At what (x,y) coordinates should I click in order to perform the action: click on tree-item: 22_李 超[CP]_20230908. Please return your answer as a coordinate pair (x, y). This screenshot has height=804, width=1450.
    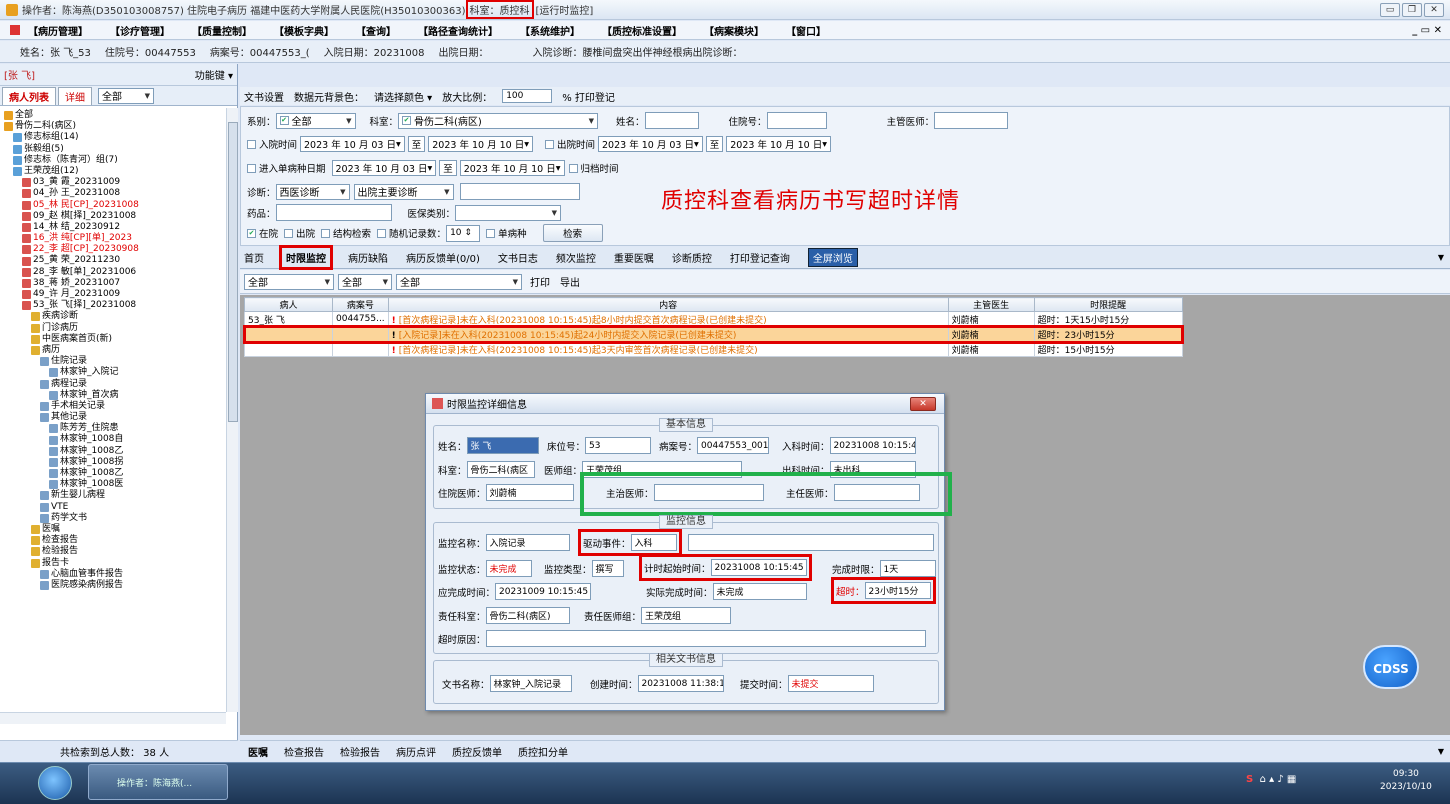
    Looking at the image, I should click on (113, 249).